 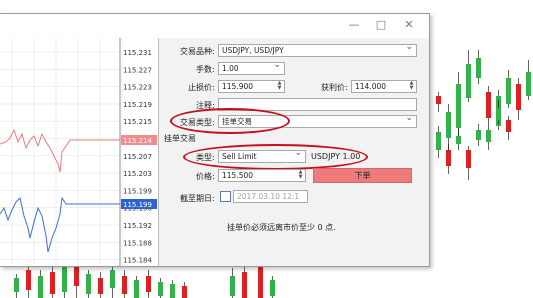 I want to click on bid-price-tag: 115.199, so click(x=139, y=204).